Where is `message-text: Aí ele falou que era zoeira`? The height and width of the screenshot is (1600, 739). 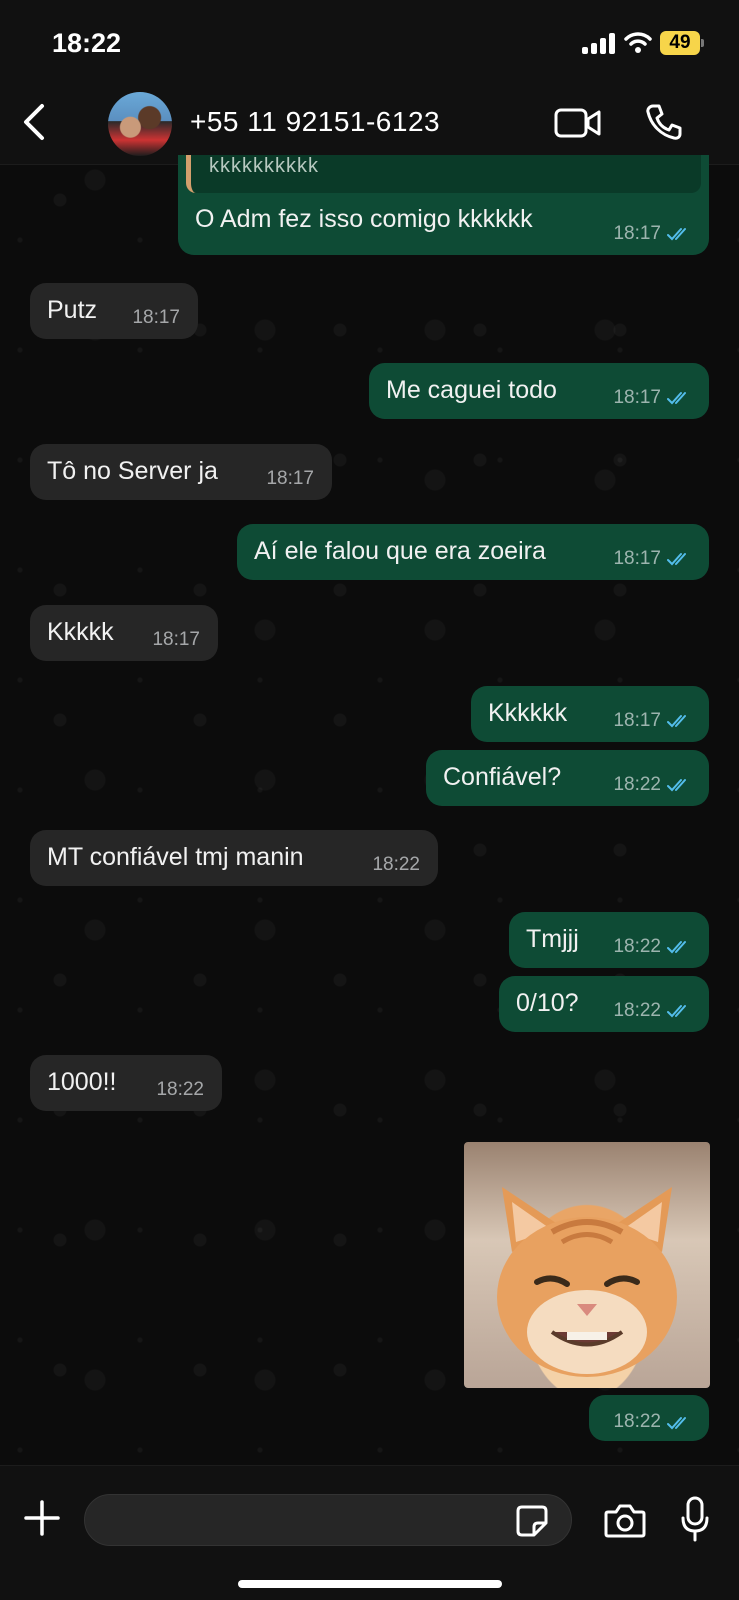
message-text: Aí ele falou que era zoeira is located at coordinates (400, 551).